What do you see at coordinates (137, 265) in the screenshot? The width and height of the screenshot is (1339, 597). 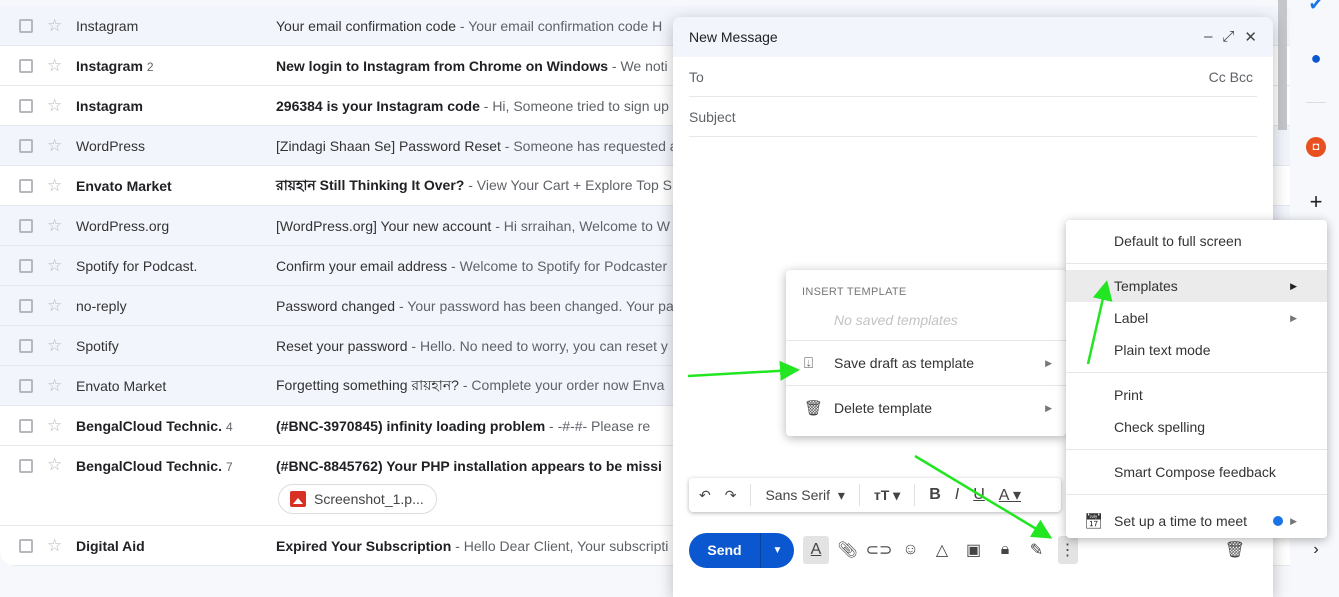 I see `sender: Spotify for Podcast.` at bounding box center [137, 265].